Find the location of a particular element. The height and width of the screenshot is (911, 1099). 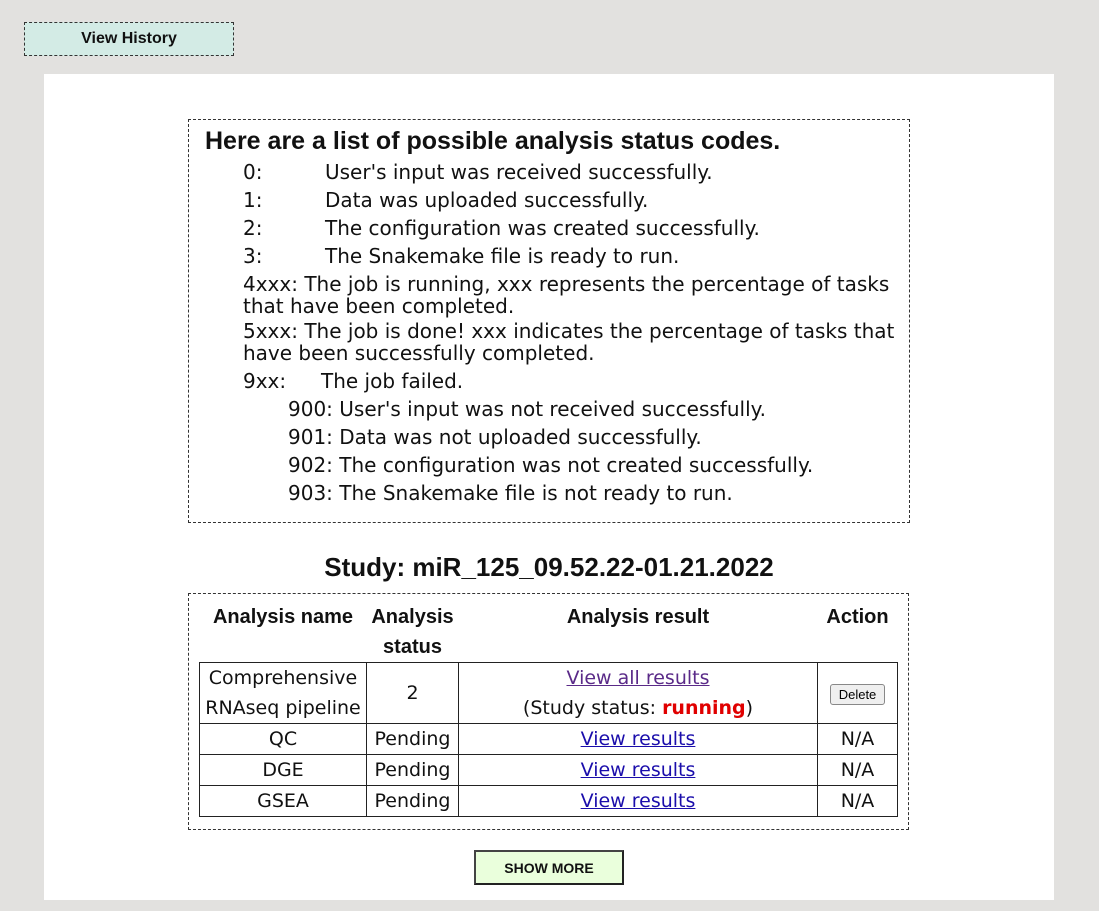

study-title: Study: miR_125_09.52.22-01.21.2022 is located at coordinates (549, 567).